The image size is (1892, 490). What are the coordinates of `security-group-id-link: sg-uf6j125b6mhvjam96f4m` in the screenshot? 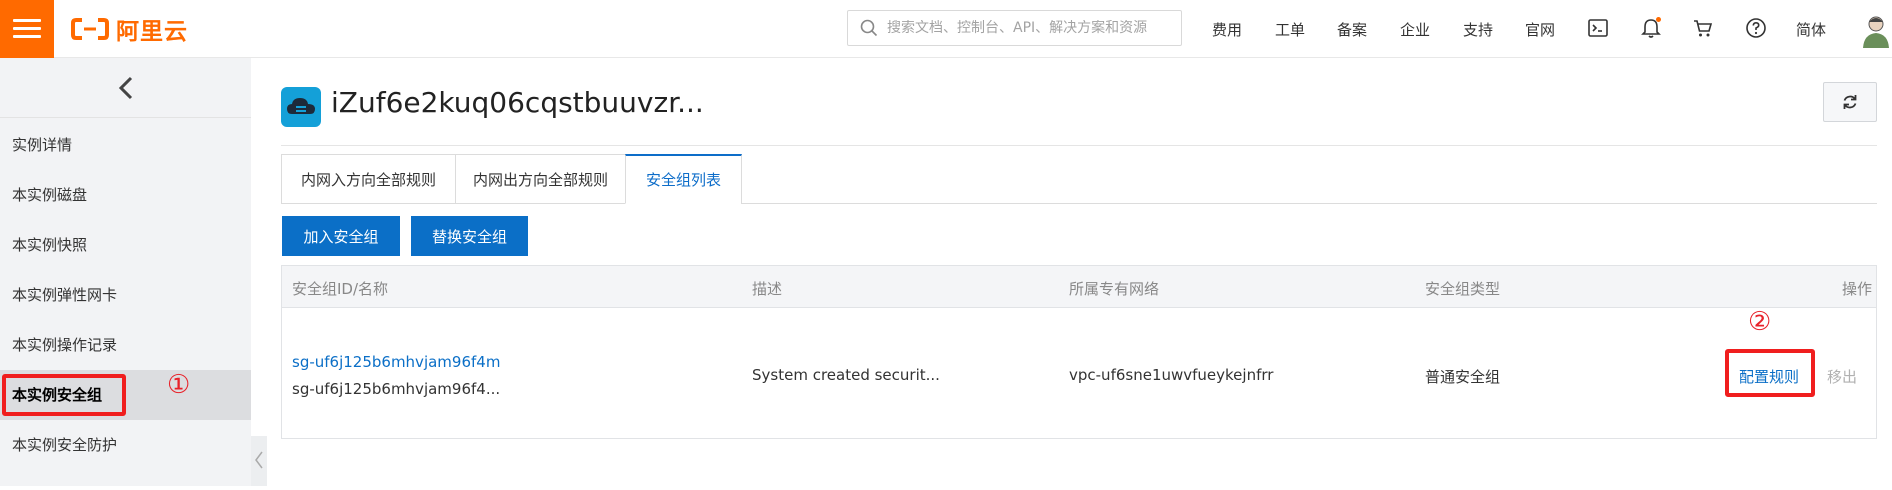 It's located at (396, 362).